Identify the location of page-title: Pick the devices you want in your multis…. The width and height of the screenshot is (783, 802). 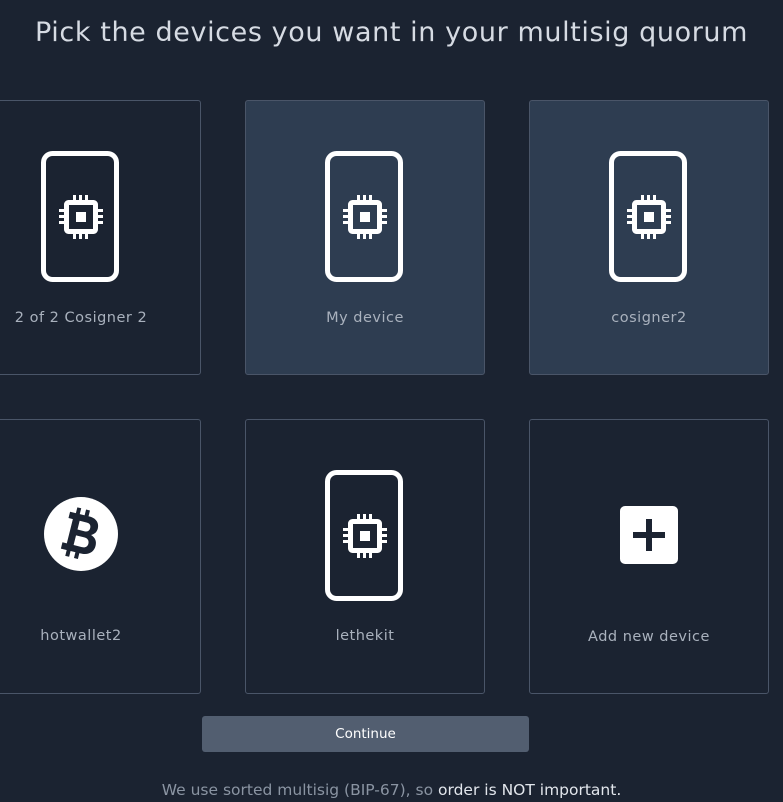
(392, 32).